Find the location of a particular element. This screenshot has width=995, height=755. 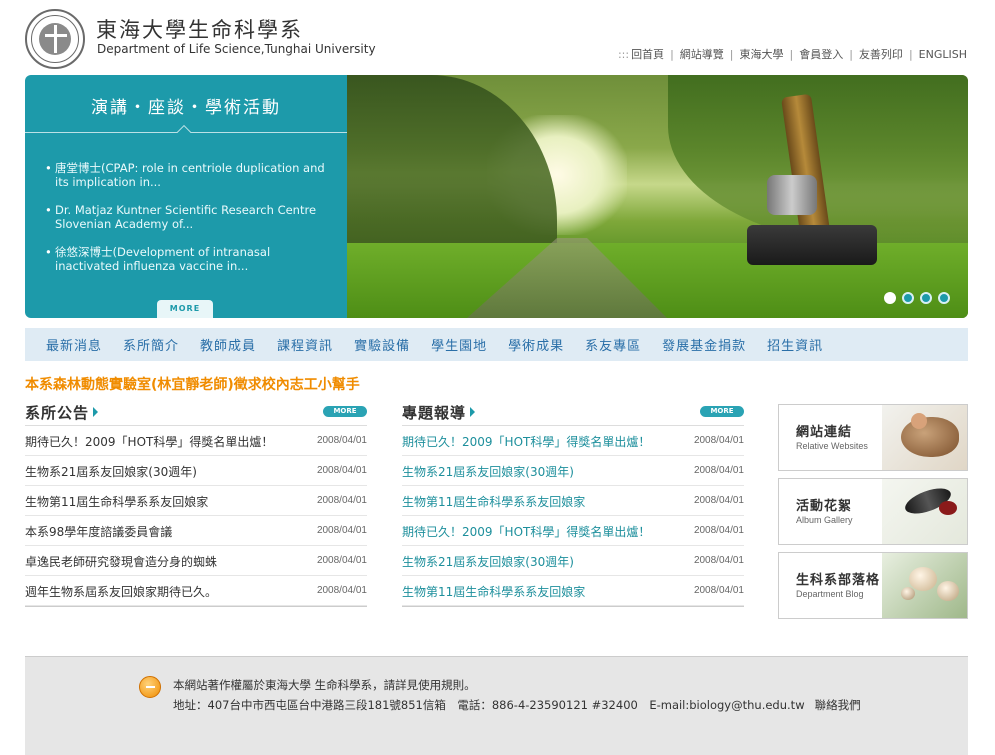

features-more-button: MORE is located at coordinates (722, 411).